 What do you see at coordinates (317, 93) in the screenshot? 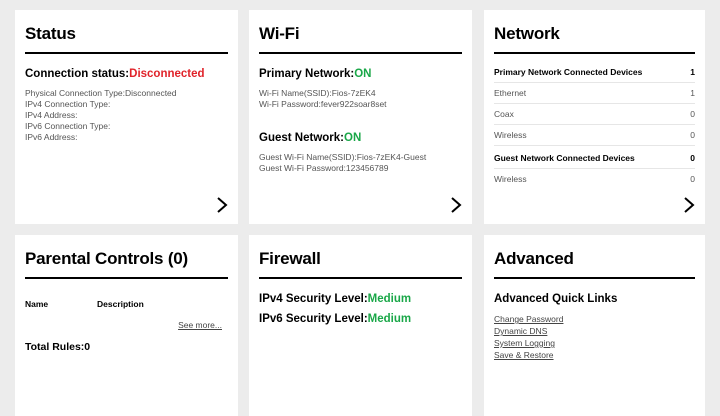
I see `wifi-line: Wi-Fi Name(SSID):Fios-7zEK4` at bounding box center [317, 93].